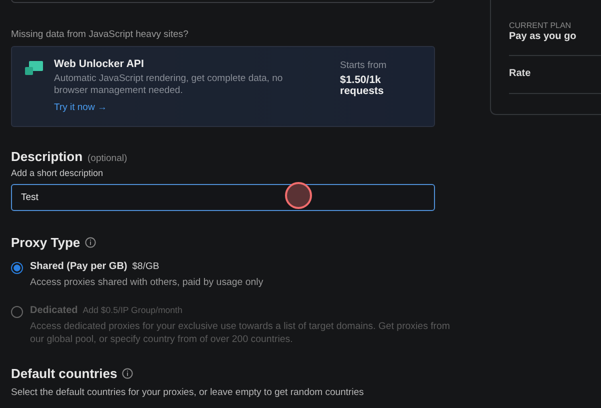 Image resolution: width=601 pixels, height=408 pixels. Describe the element at coordinates (100, 34) in the screenshot. I see `promo-question: Missing data from JavaScript heavy sites?` at that location.